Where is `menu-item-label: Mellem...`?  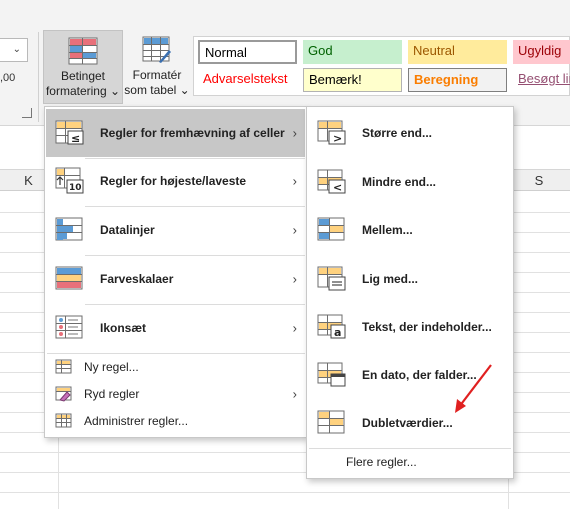 menu-item-label: Mellem... is located at coordinates (387, 230).